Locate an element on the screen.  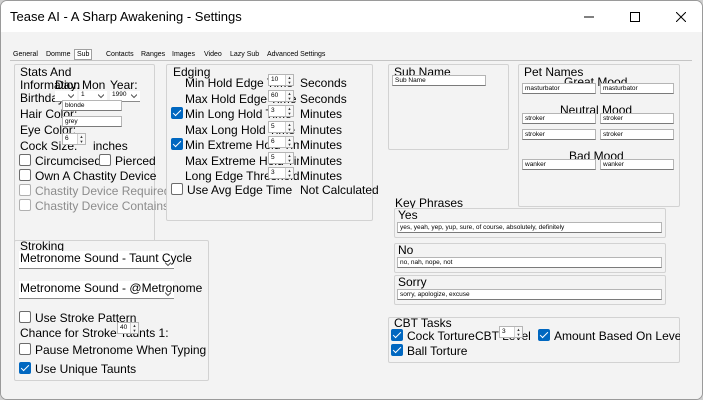
cock-torture-label: Cock Torture is located at coordinates (441, 336).